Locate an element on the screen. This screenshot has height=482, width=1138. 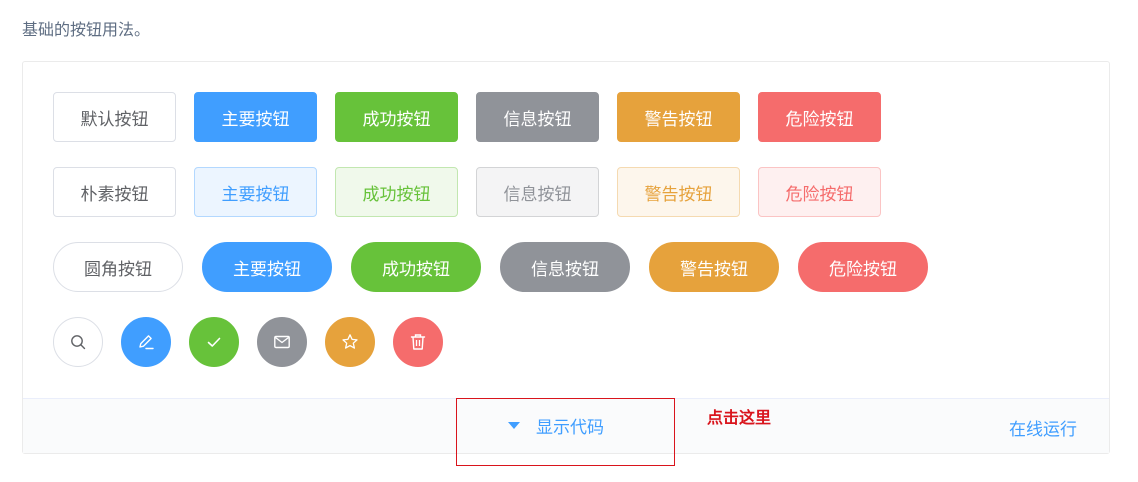
plain-warning-button: 警告按钮 is located at coordinates (678, 192).